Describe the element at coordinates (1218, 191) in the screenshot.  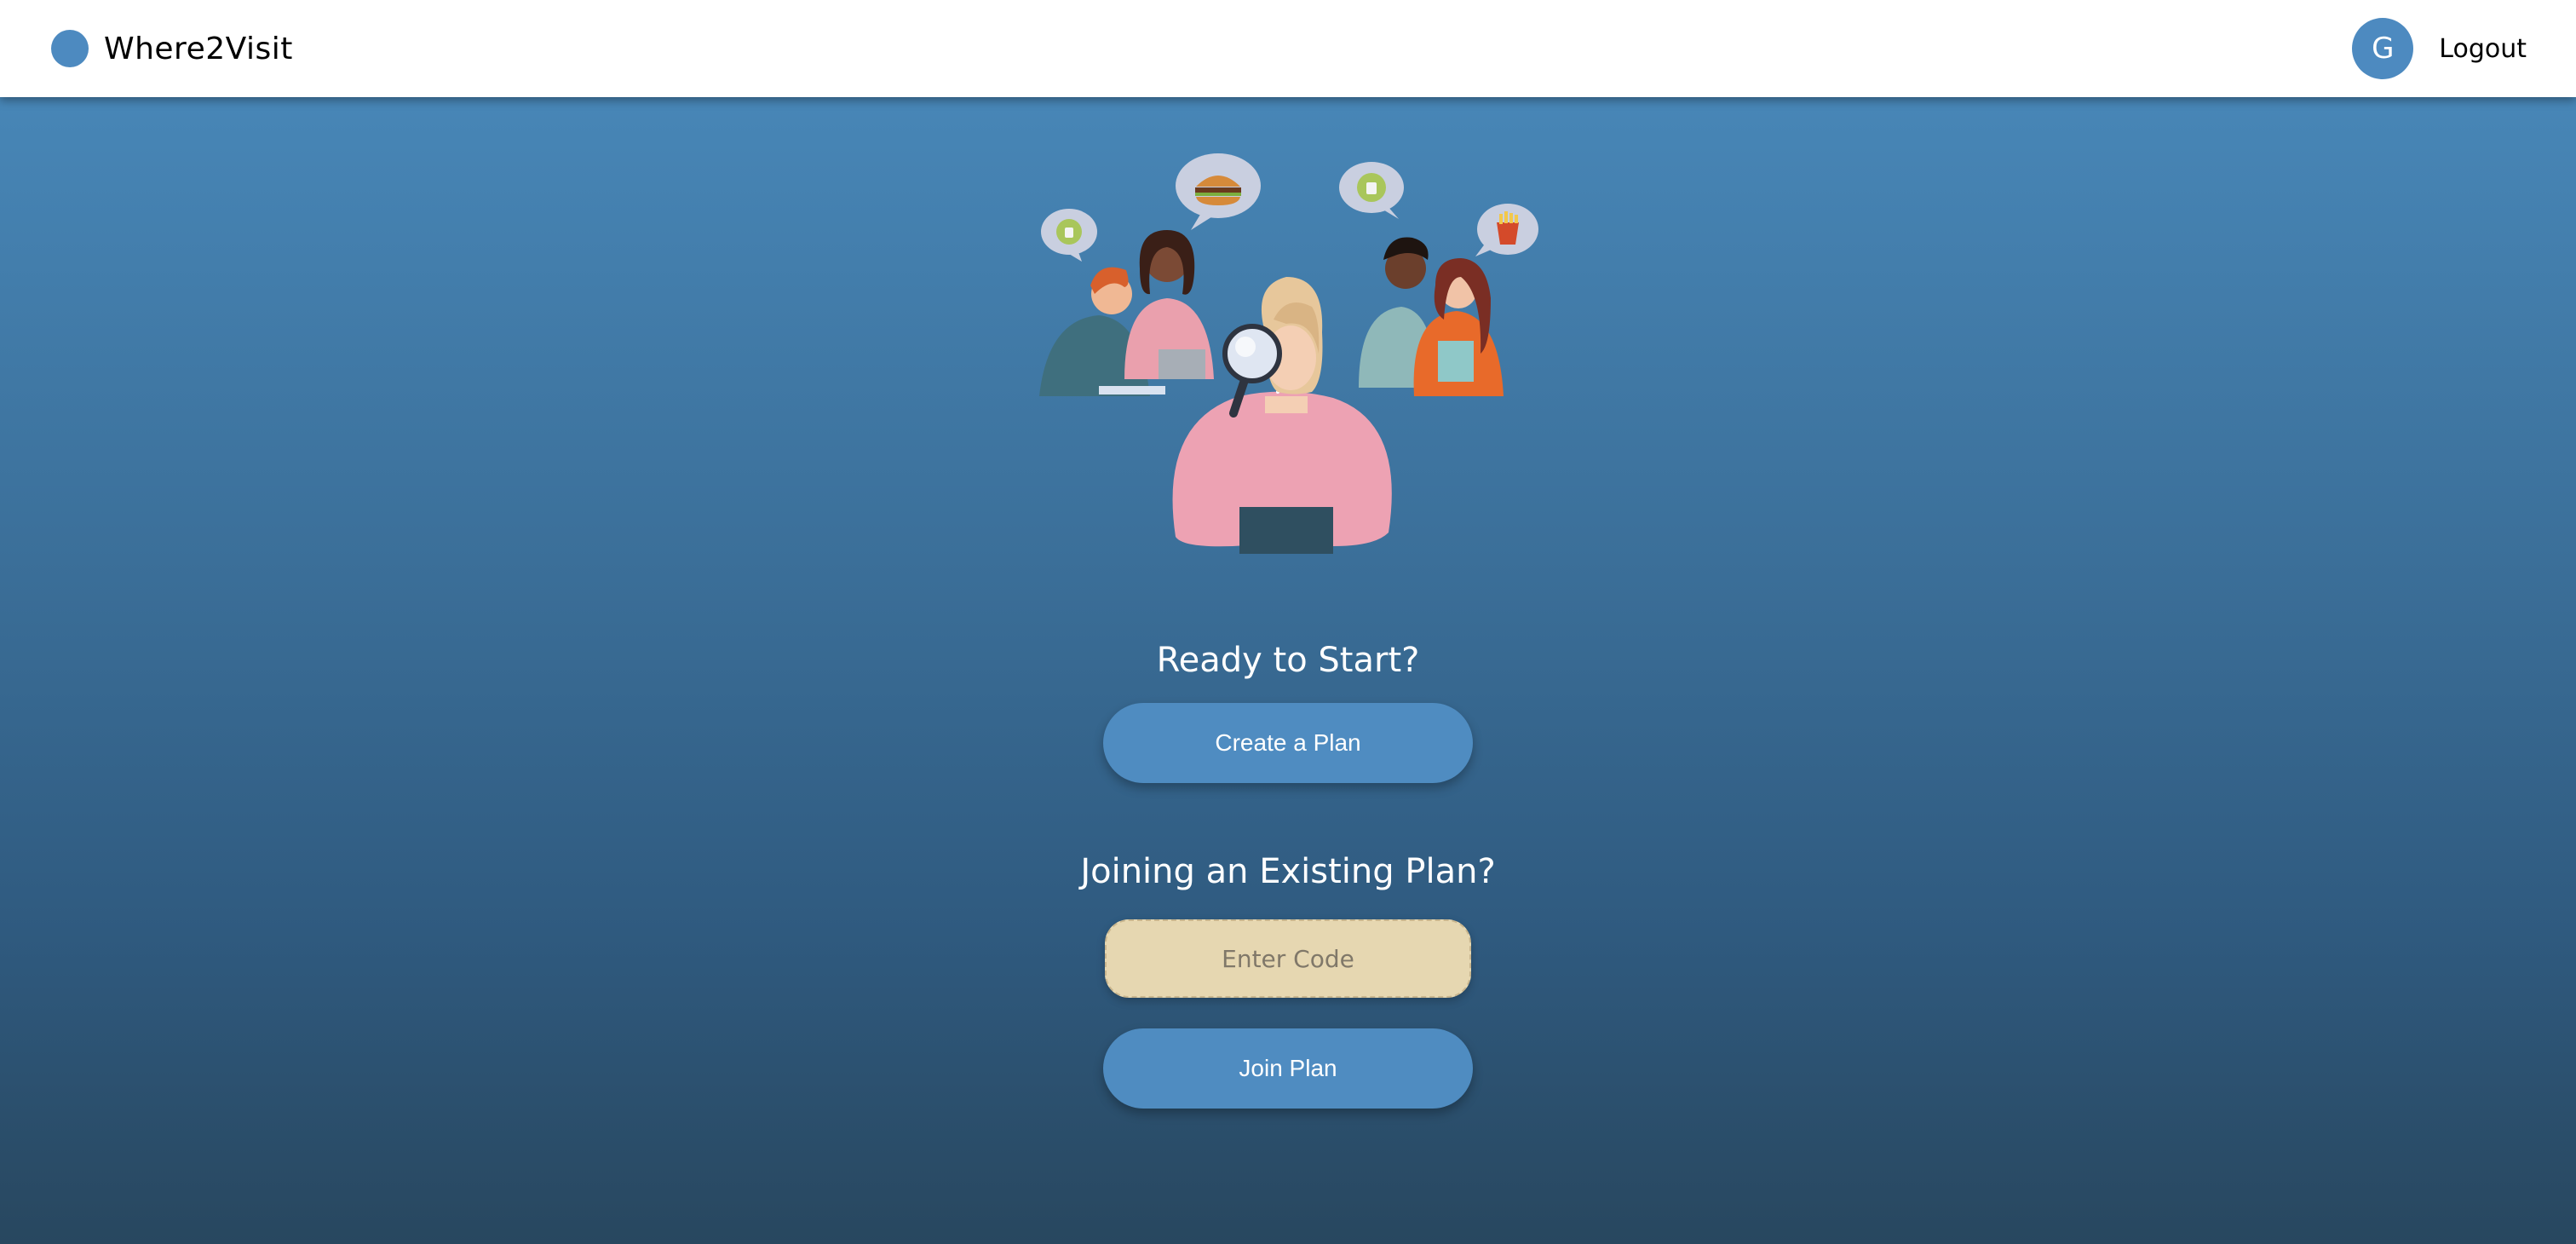
I see `burger-bubble-icon` at that location.